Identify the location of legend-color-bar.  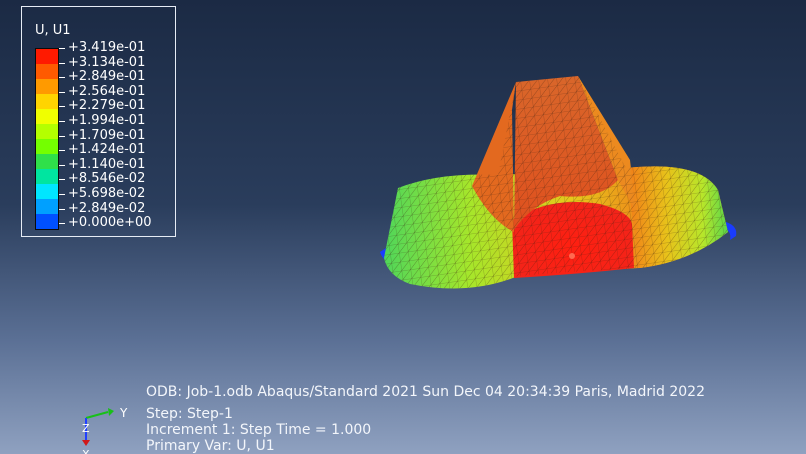
(47, 139).